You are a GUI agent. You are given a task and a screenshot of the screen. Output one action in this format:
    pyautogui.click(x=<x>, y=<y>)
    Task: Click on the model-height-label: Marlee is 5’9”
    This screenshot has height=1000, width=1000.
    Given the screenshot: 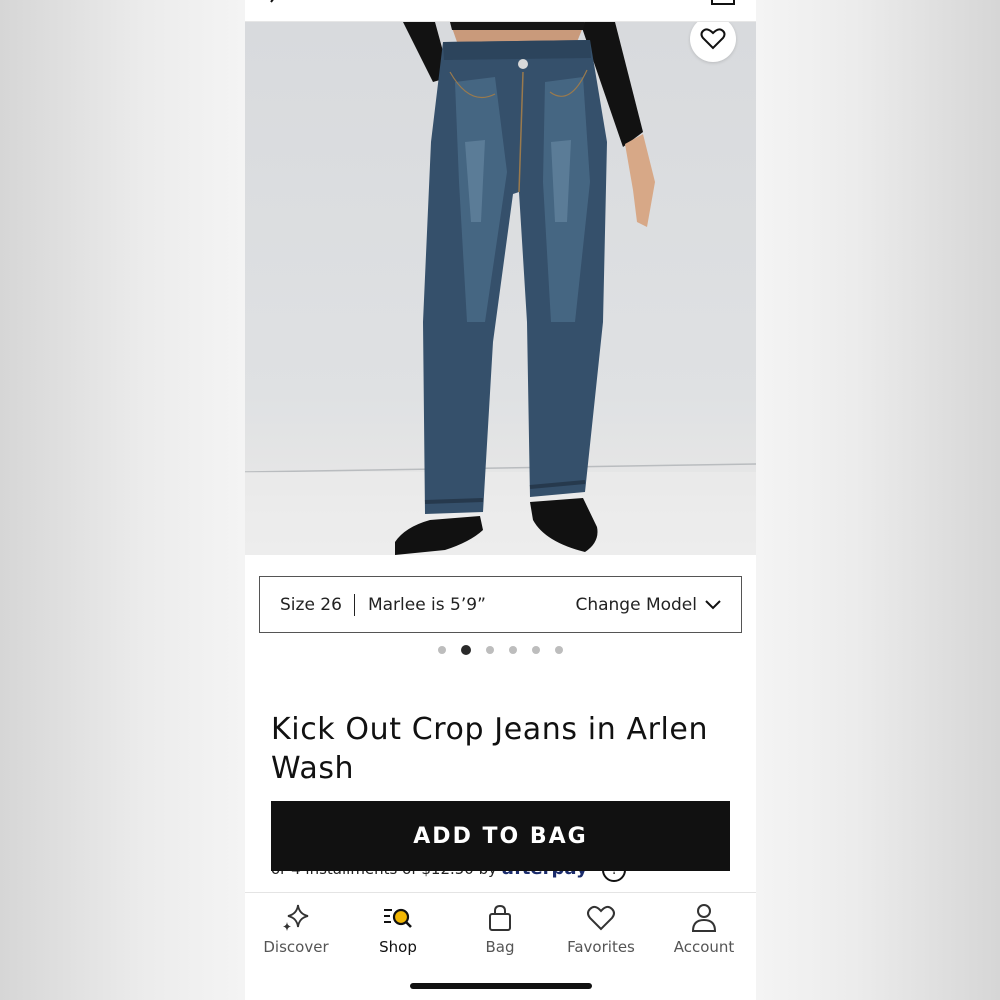 What is the action you would take?
    pyautogui.click(x=426, y=604)
    